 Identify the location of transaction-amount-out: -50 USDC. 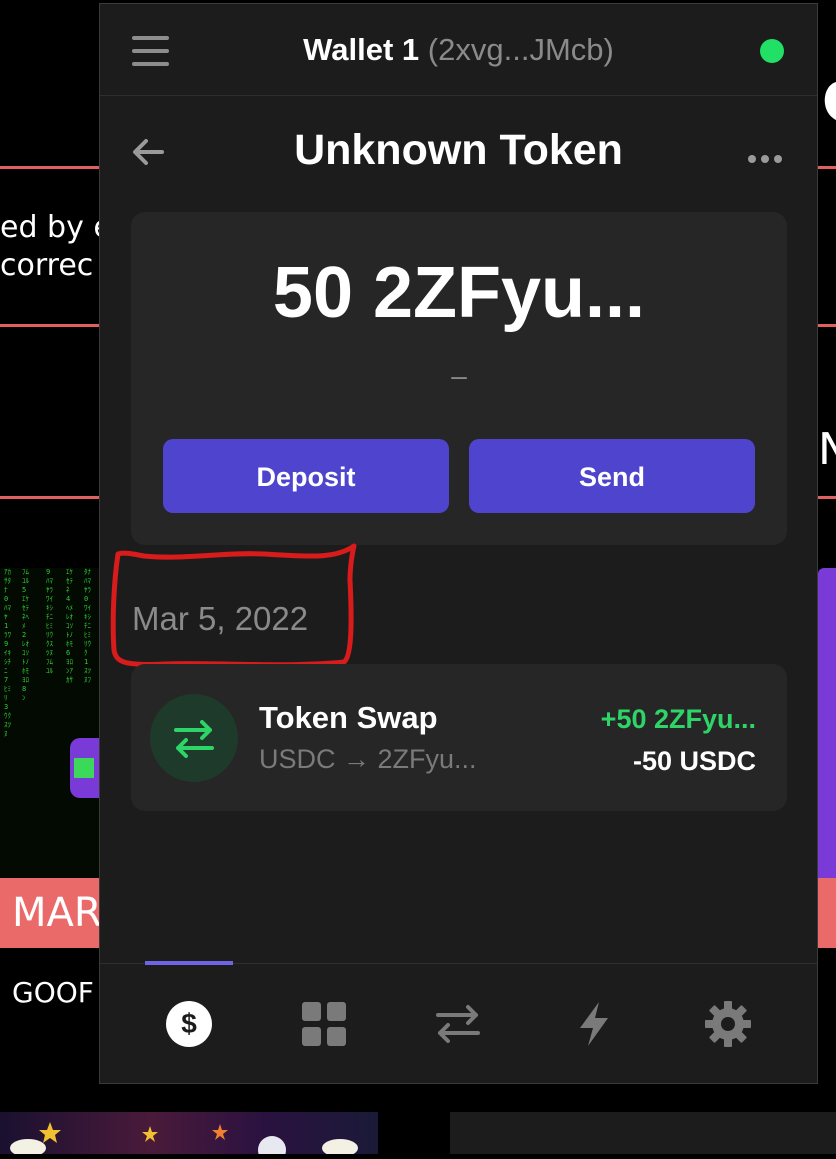
(694, 761).